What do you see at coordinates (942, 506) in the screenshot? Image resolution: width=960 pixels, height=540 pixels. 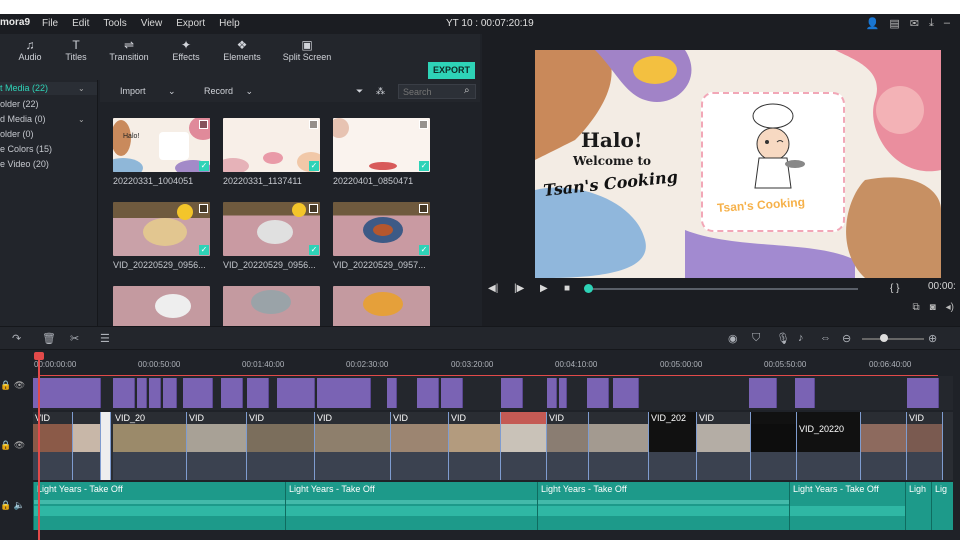 I see `audio-clip: Lig` at bounding box center [942, 506].